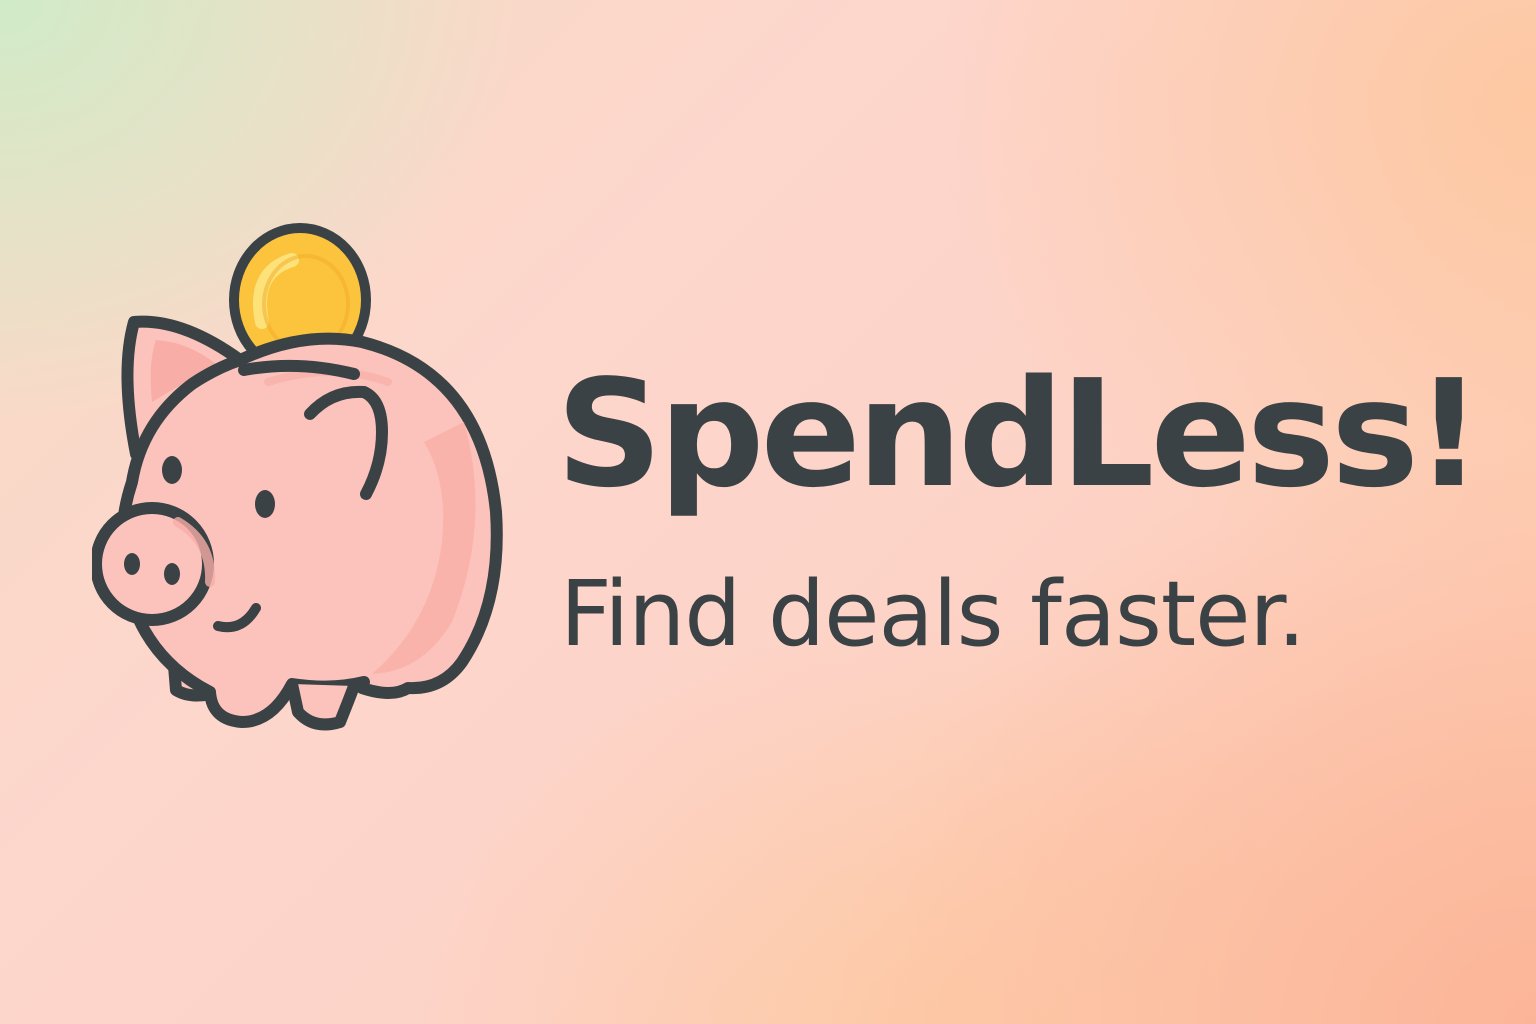  Describe the element at coordinates (933, 614) in the screenshot. I see `tagline: Find deals faster.` at that location.